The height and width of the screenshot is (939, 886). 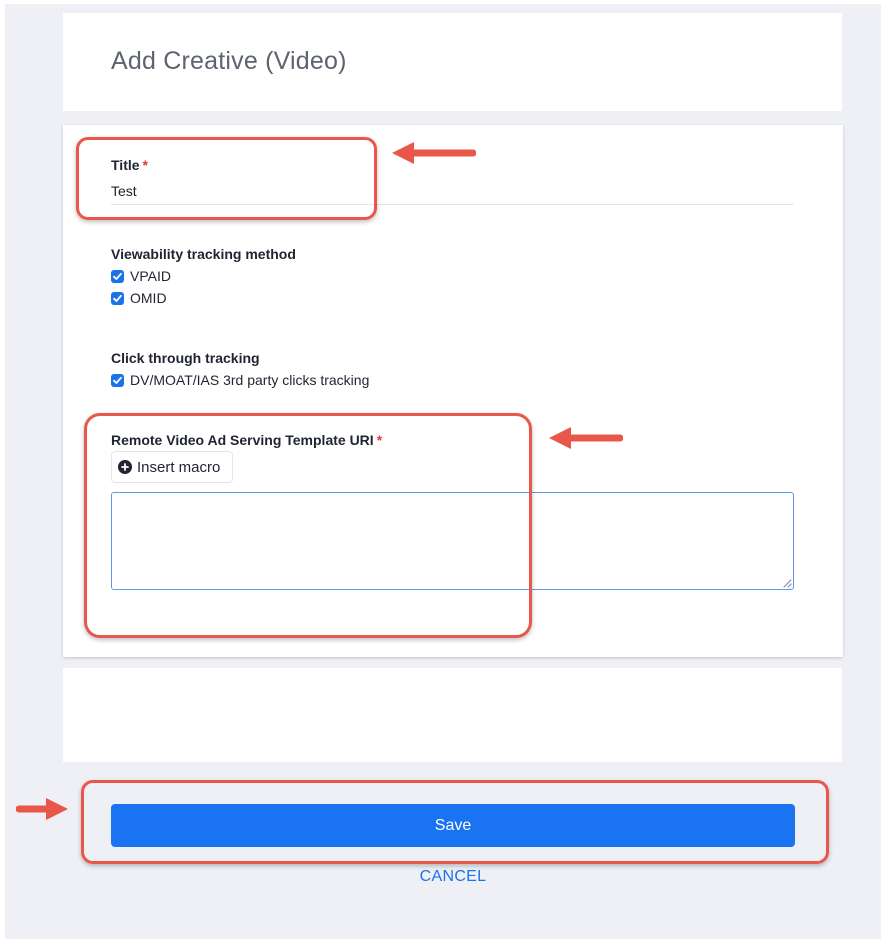 I want to click on resize-handle-icon, so click(x=786, y=582).